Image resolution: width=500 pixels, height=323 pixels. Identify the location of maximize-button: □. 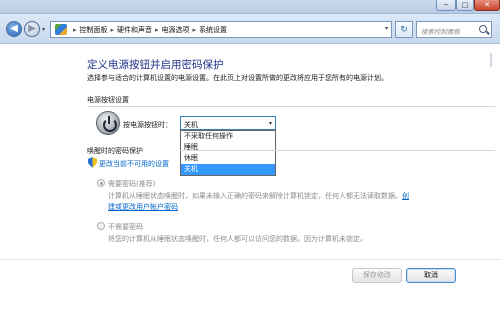
(465, 5).